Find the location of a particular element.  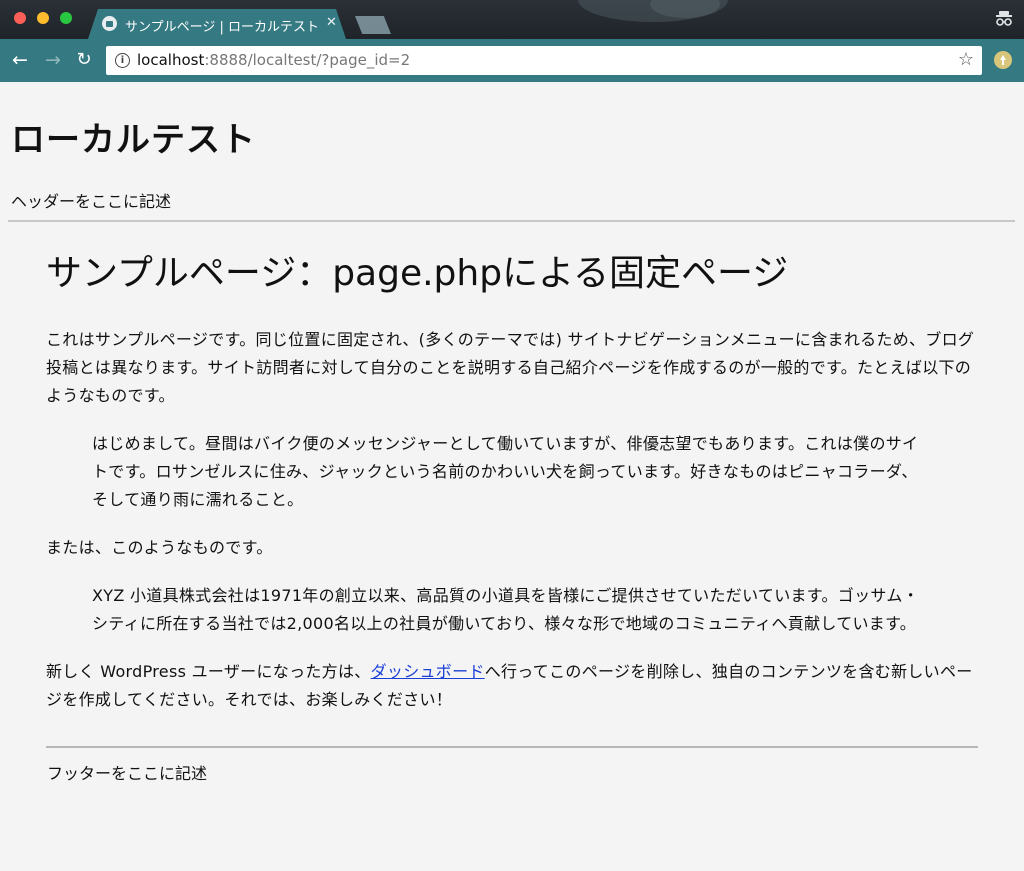

closing-text-before: 新しく WordPress ユーザーになった方は、 is located at coordinates (208, 671).